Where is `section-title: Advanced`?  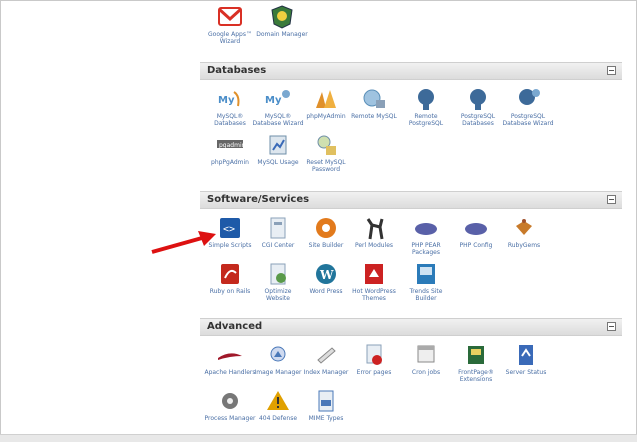 section-title: Advanced is located at coordinates (235, 326).